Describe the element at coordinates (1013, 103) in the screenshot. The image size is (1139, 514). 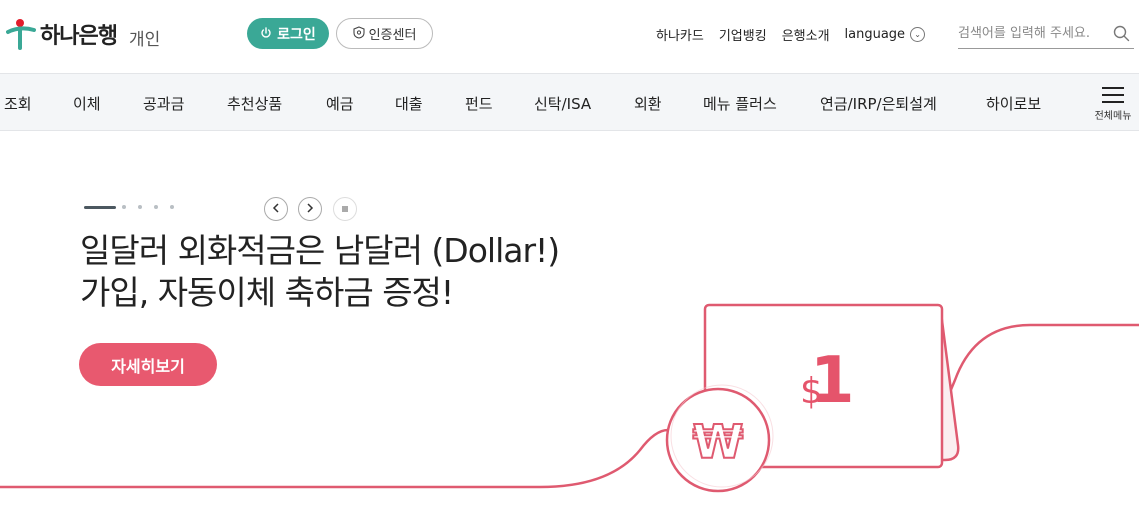
I see `nav-item-hairobo: 하이로보` at that location.